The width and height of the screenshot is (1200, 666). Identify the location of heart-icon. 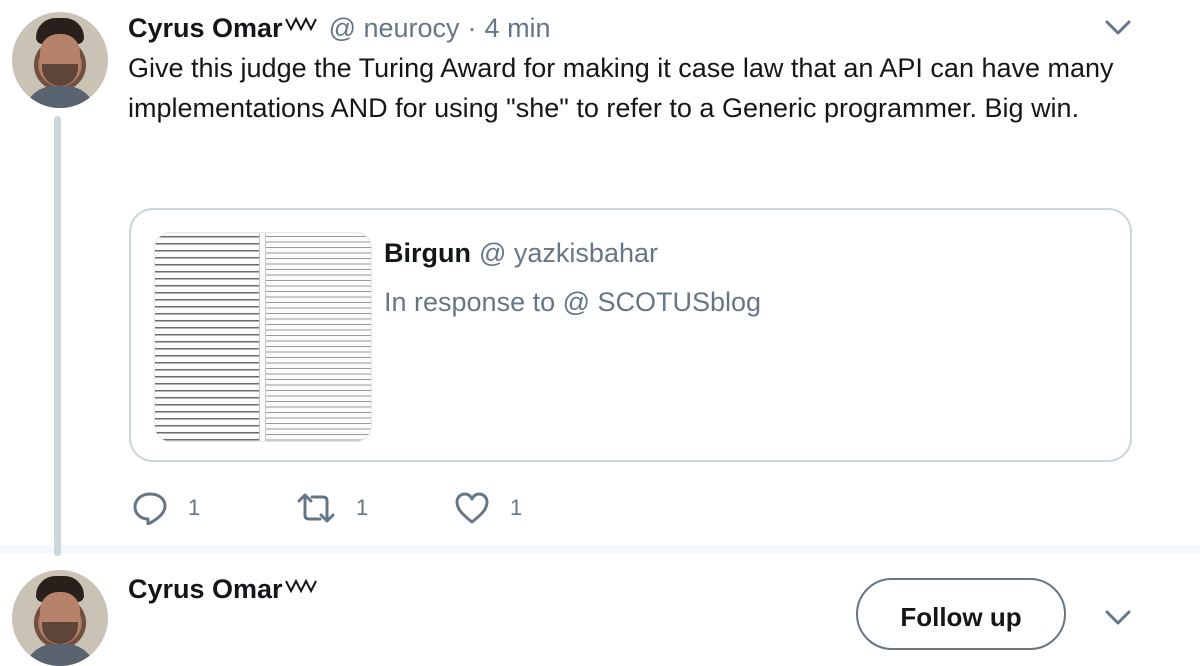
(472, 508).